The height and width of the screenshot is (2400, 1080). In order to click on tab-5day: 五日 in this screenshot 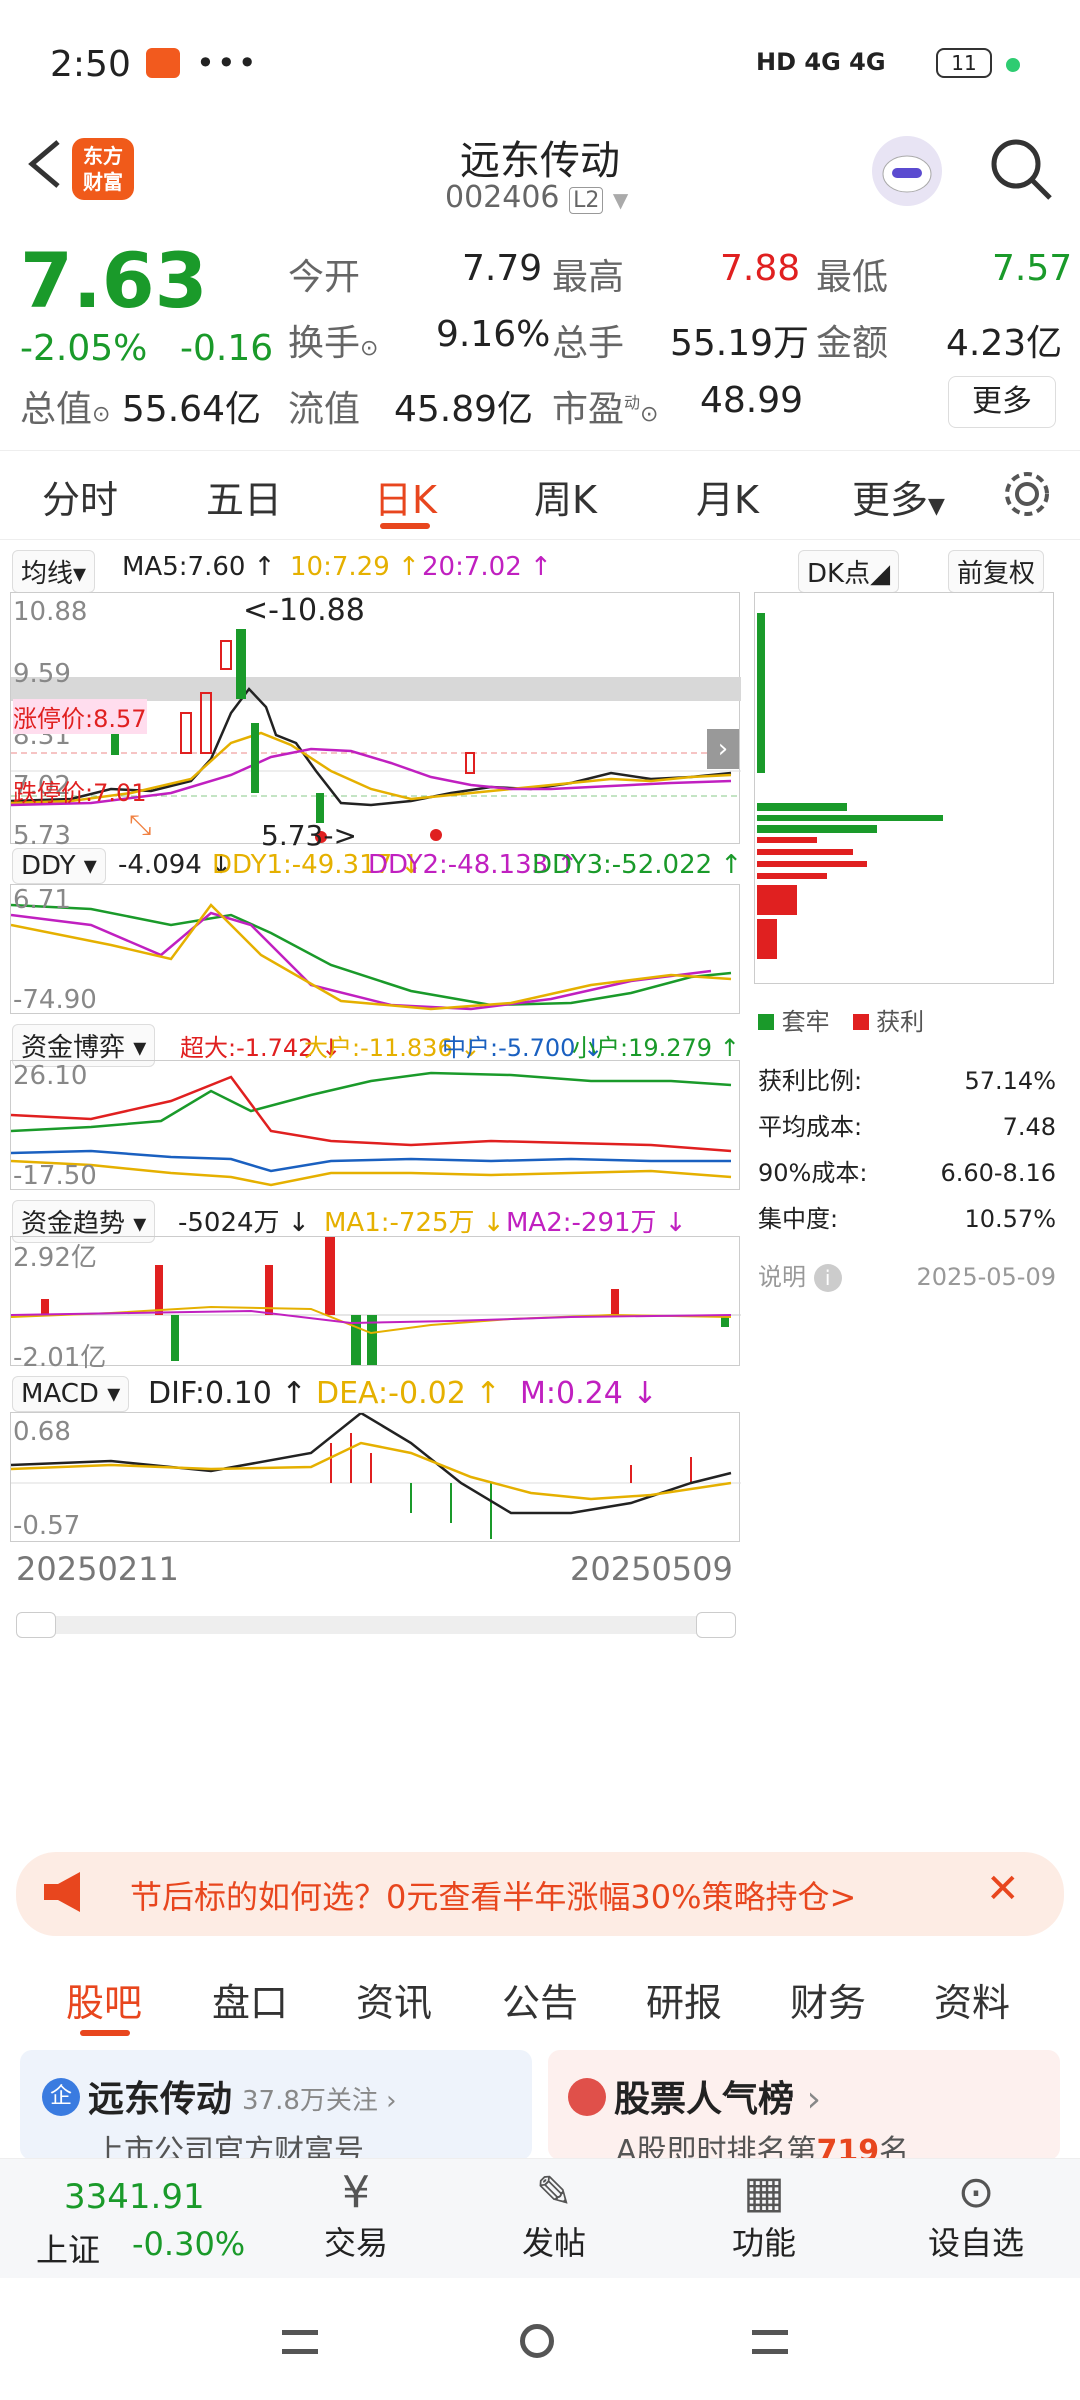, I will do `click(244, 496)`.